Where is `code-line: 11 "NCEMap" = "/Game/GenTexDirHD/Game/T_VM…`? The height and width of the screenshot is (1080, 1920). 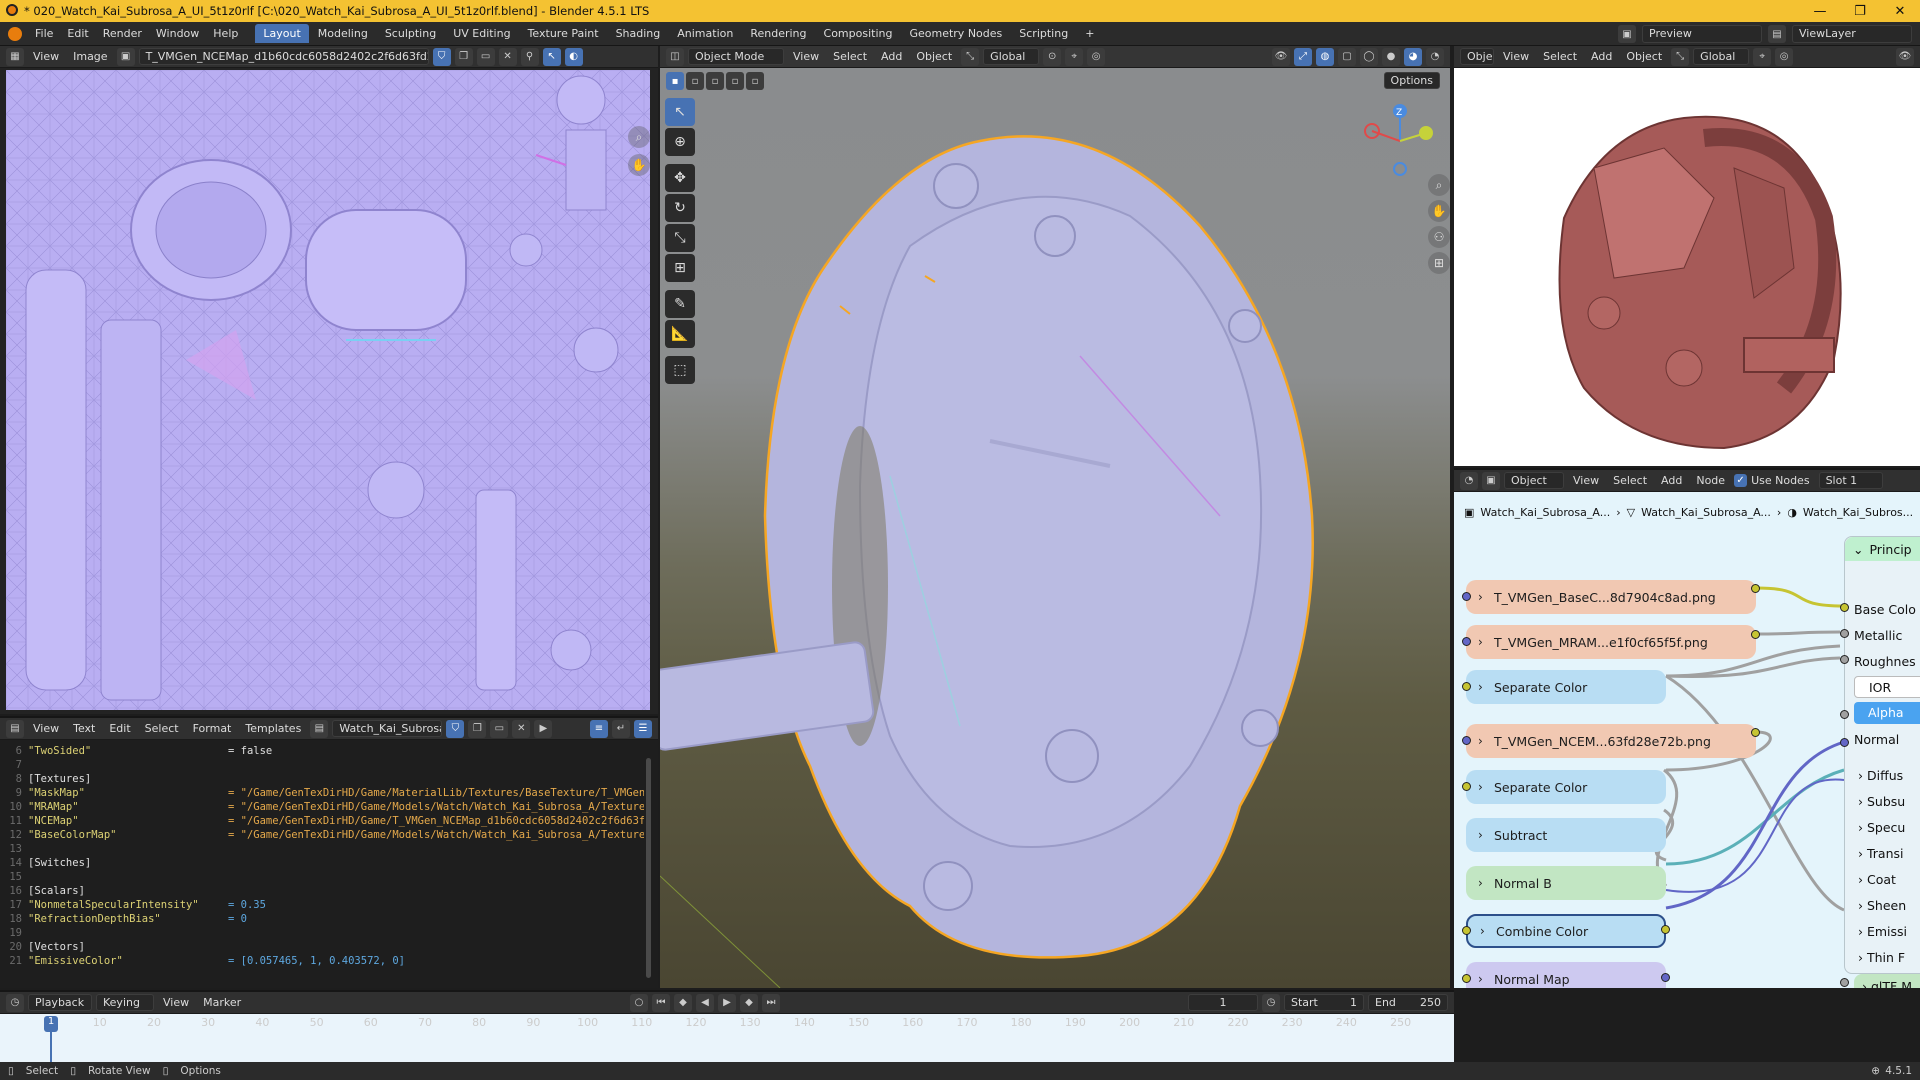
code-line: 11 "NCEMap" = "/Game/GenTexDirHD/Game/T_VM… is located at coordinates (324, 821).